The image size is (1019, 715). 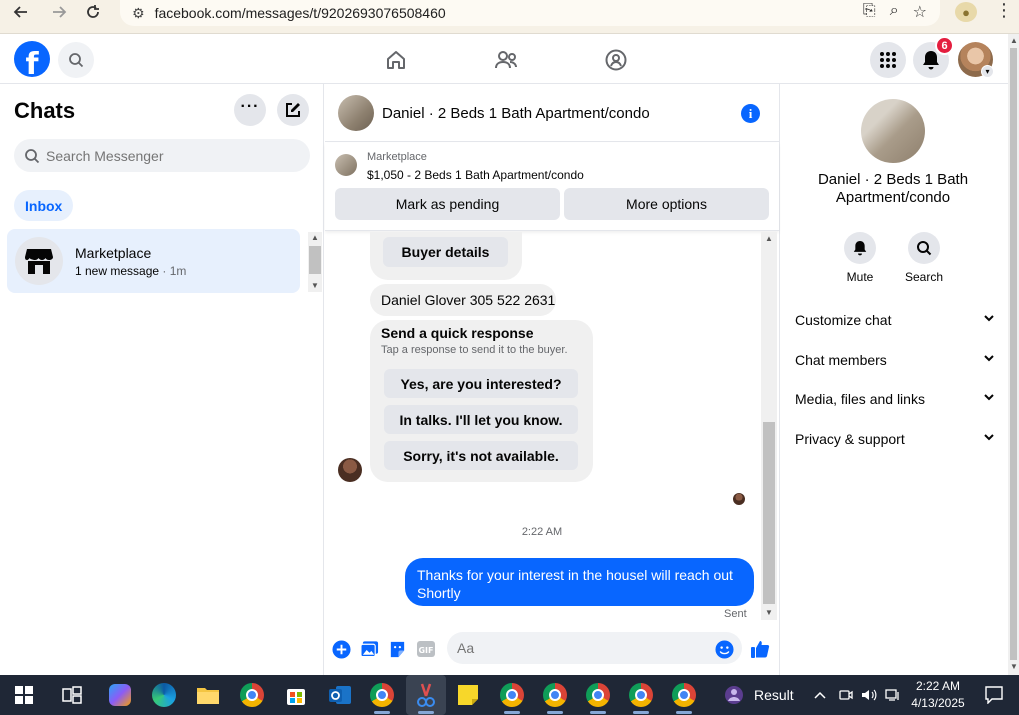 What do you see at coordinates (893, 131) in the screenshot?
I see `contact-avatar` at bounding box center [893, 131].